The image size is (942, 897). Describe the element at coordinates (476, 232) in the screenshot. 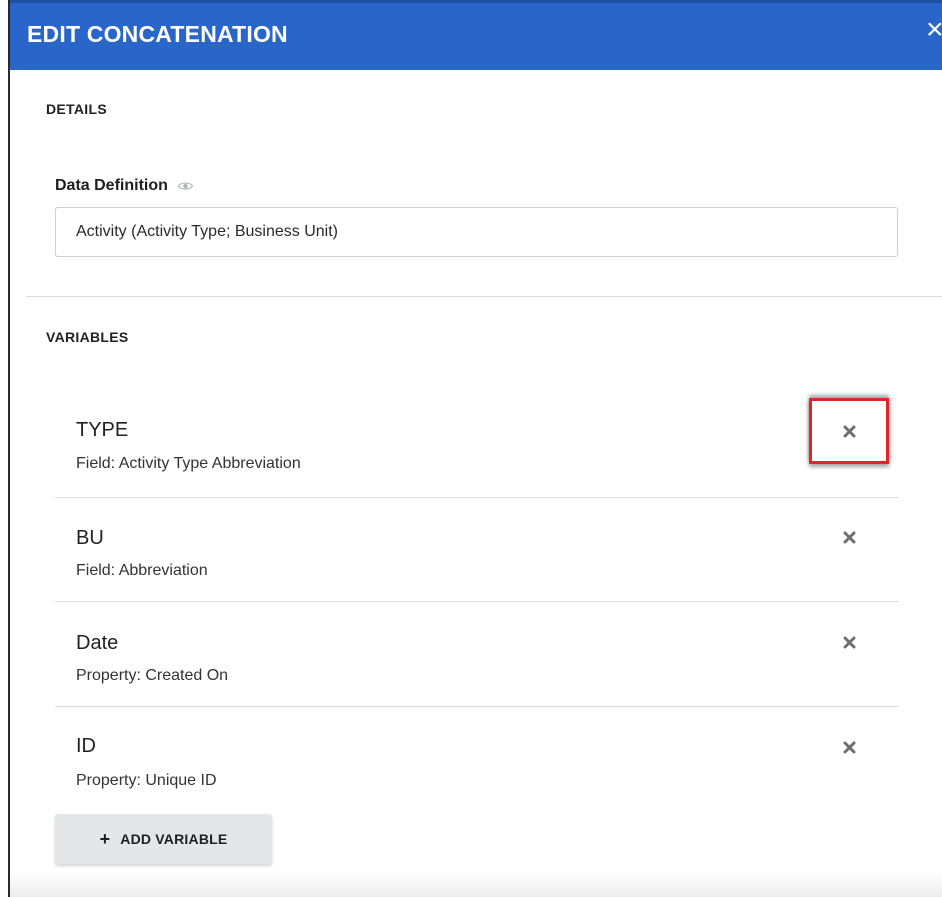

I see `data-definition-field: Activity (Activity Type; Business Unit)` at that location.